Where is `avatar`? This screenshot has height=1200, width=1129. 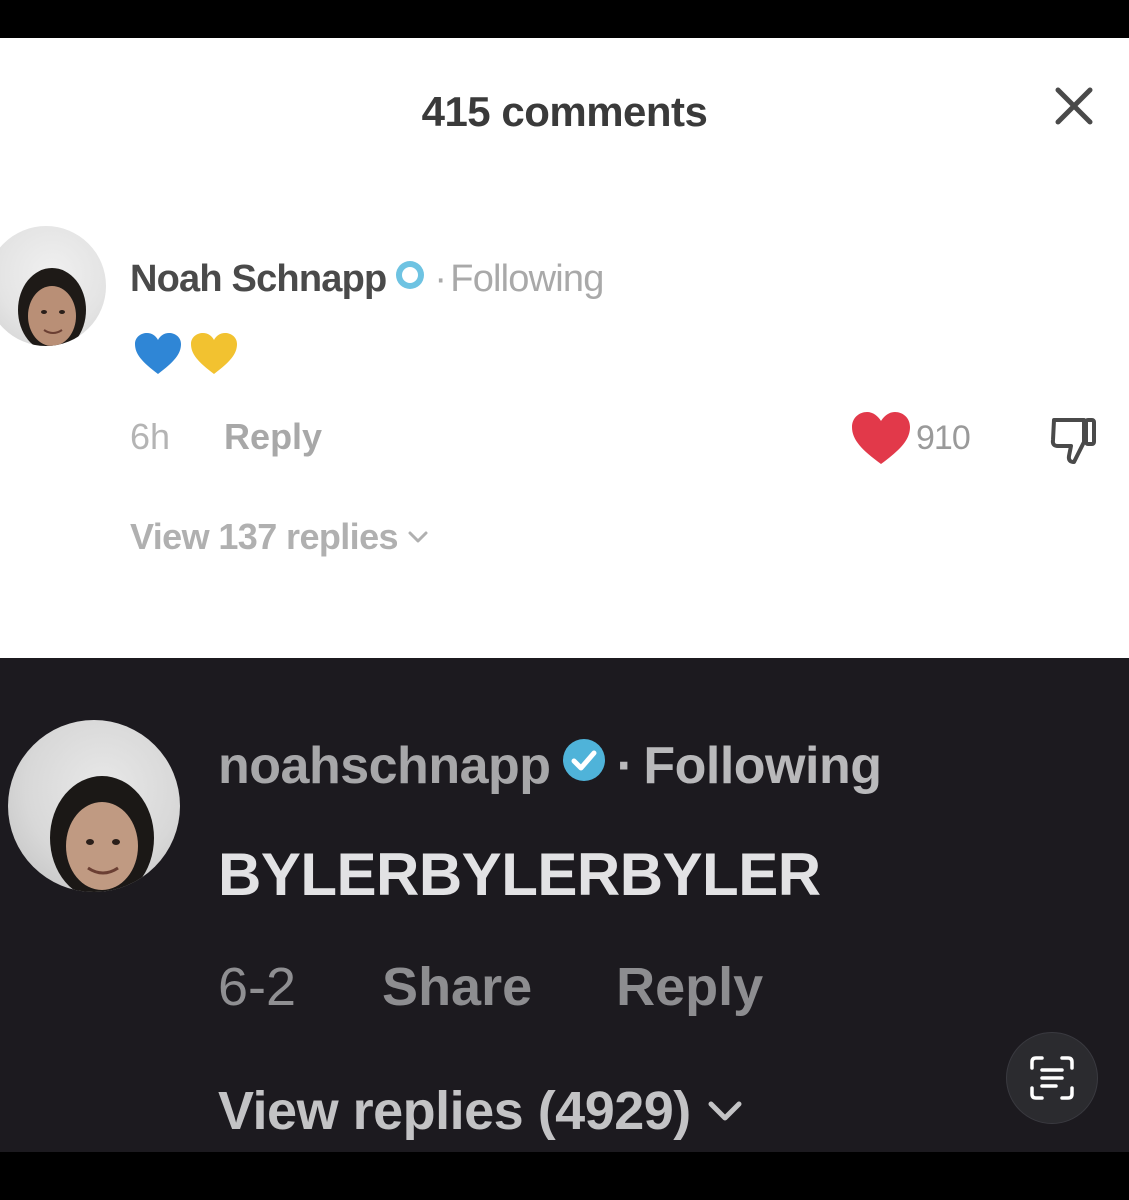 avatar is located at coordinates (94, 806).